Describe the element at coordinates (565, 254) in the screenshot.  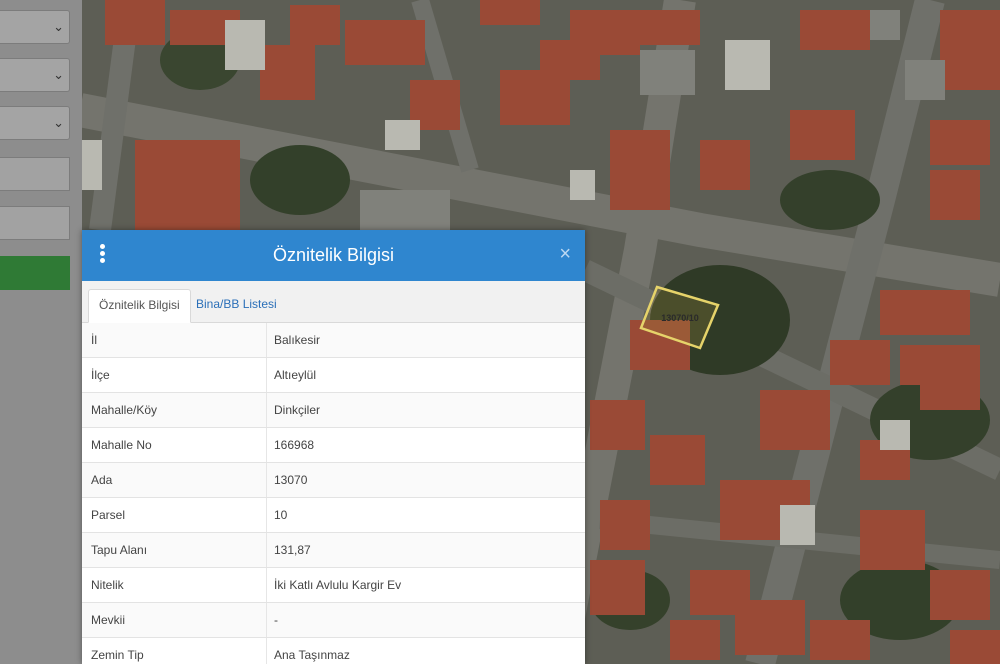
I see `close-icon: ×` at that location.